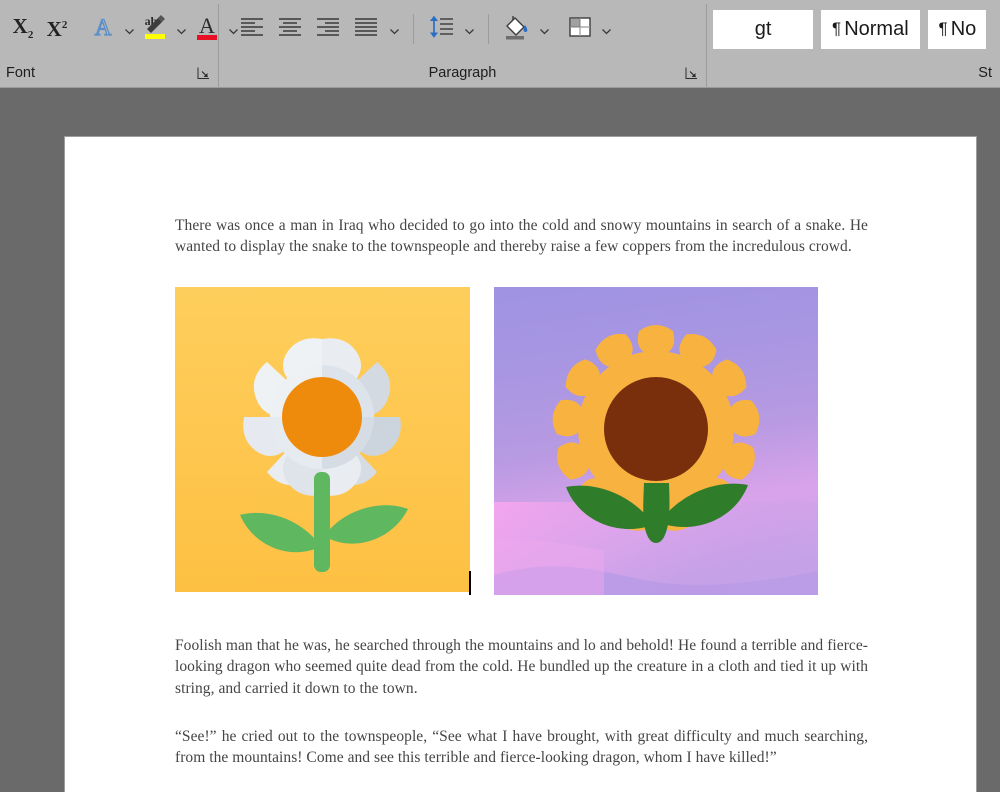  I want to click on ribbon-group-paragraph: Paragraph, so click(462, 44).